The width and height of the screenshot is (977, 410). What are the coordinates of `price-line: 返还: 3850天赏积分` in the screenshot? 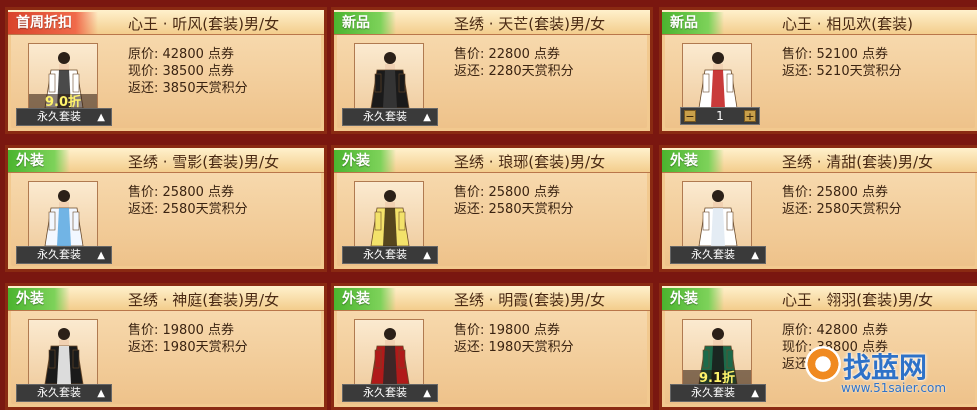 It's located at (188, 88).